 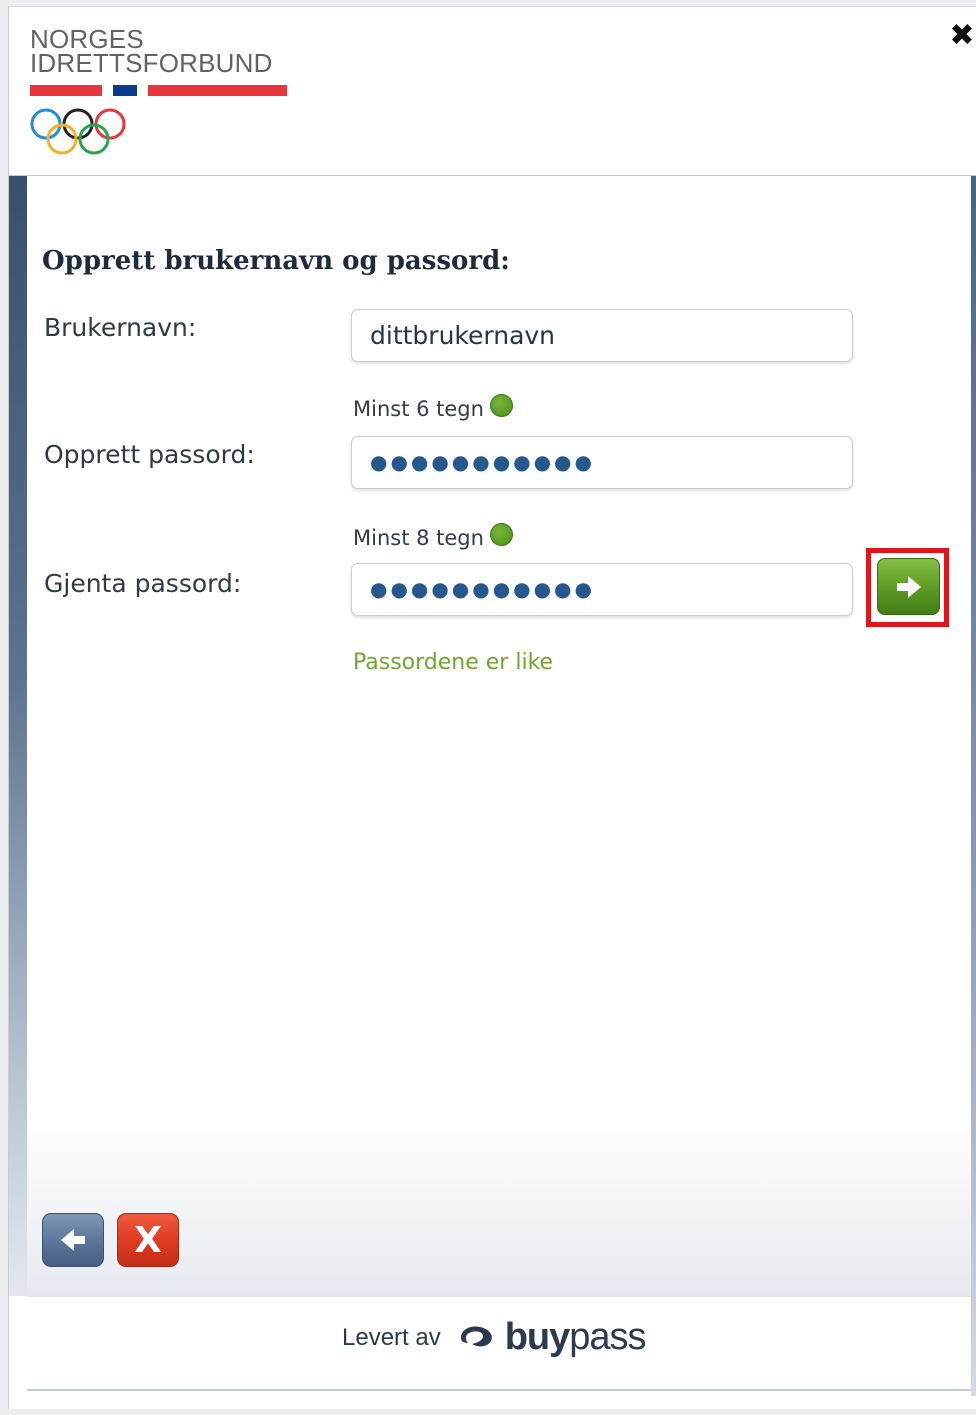 What do you see at coordinates (607, 1337) in the screenshot?
I see `brand-light: pass` at bounding box center [607, 1337].